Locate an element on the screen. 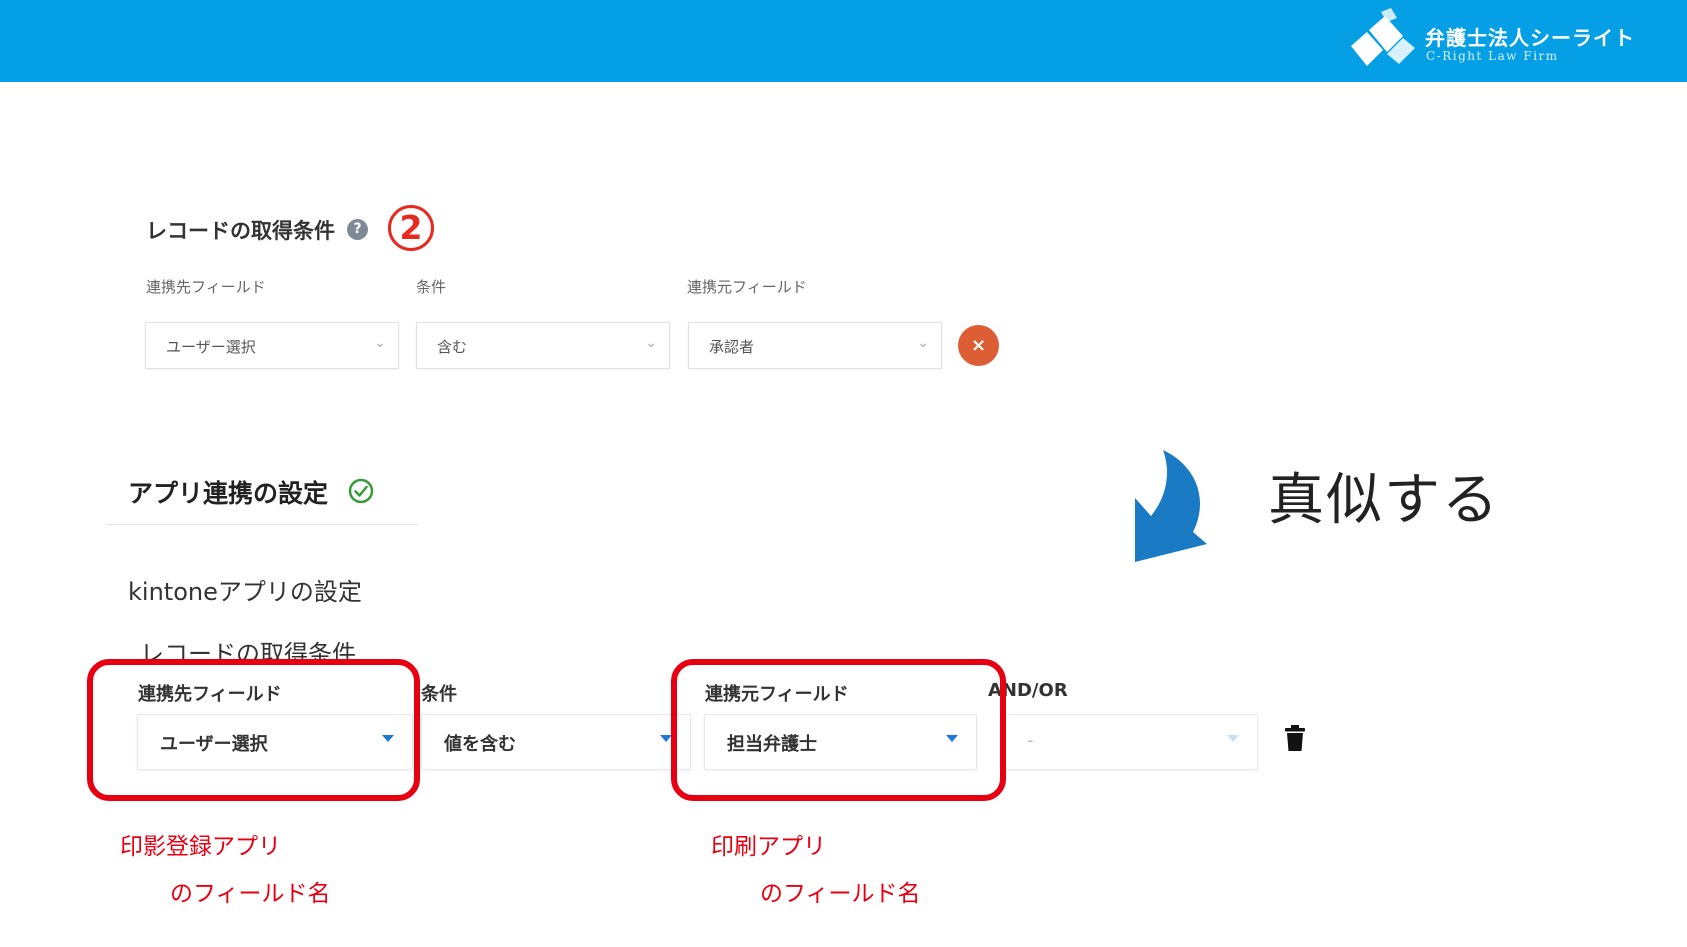 The height and width of the screenshot is (947, 1687). select-value: 値を含む is located at coordinates (480, 744).